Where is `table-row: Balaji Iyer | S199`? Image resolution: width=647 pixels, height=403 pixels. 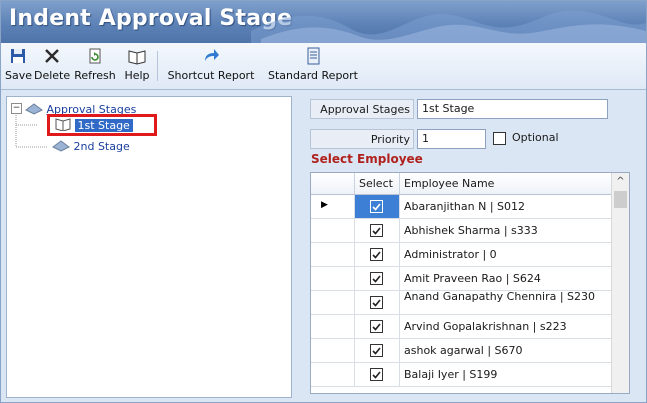 table-row: Balaji Iyer | S199 is located at coordinates (461, 375).